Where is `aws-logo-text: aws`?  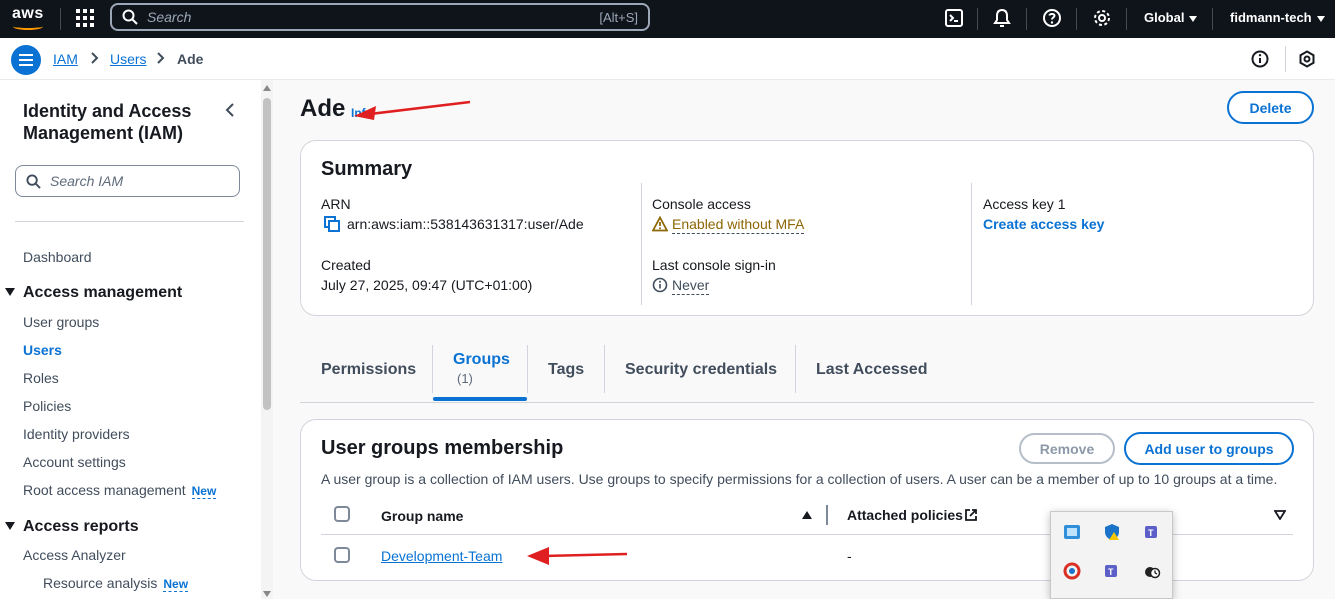
aws-logo-text: aws is located at coordinates (28, 13).